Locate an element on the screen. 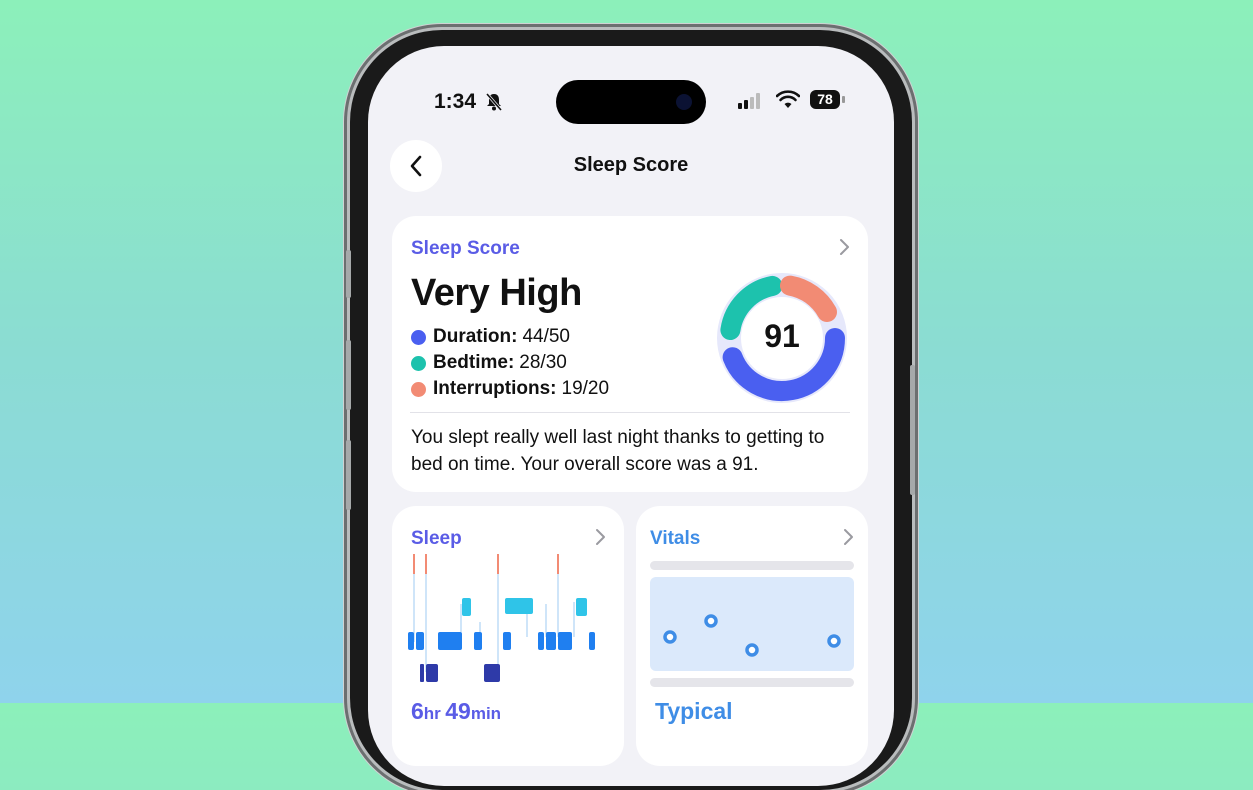 The height and width of the screenshot is (790, 1253). divider is located at coordinates (630, 412).